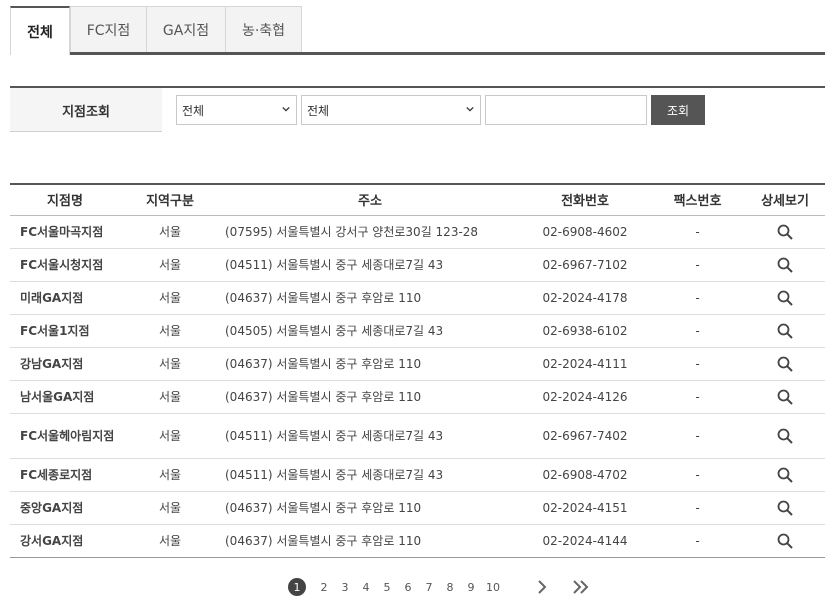  I want to click on page-link: 2, so click(324, 587).